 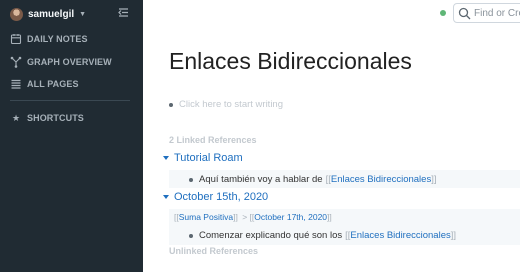 I want to click on chevron-down-icon: ▼, so click(x=83, y=14).